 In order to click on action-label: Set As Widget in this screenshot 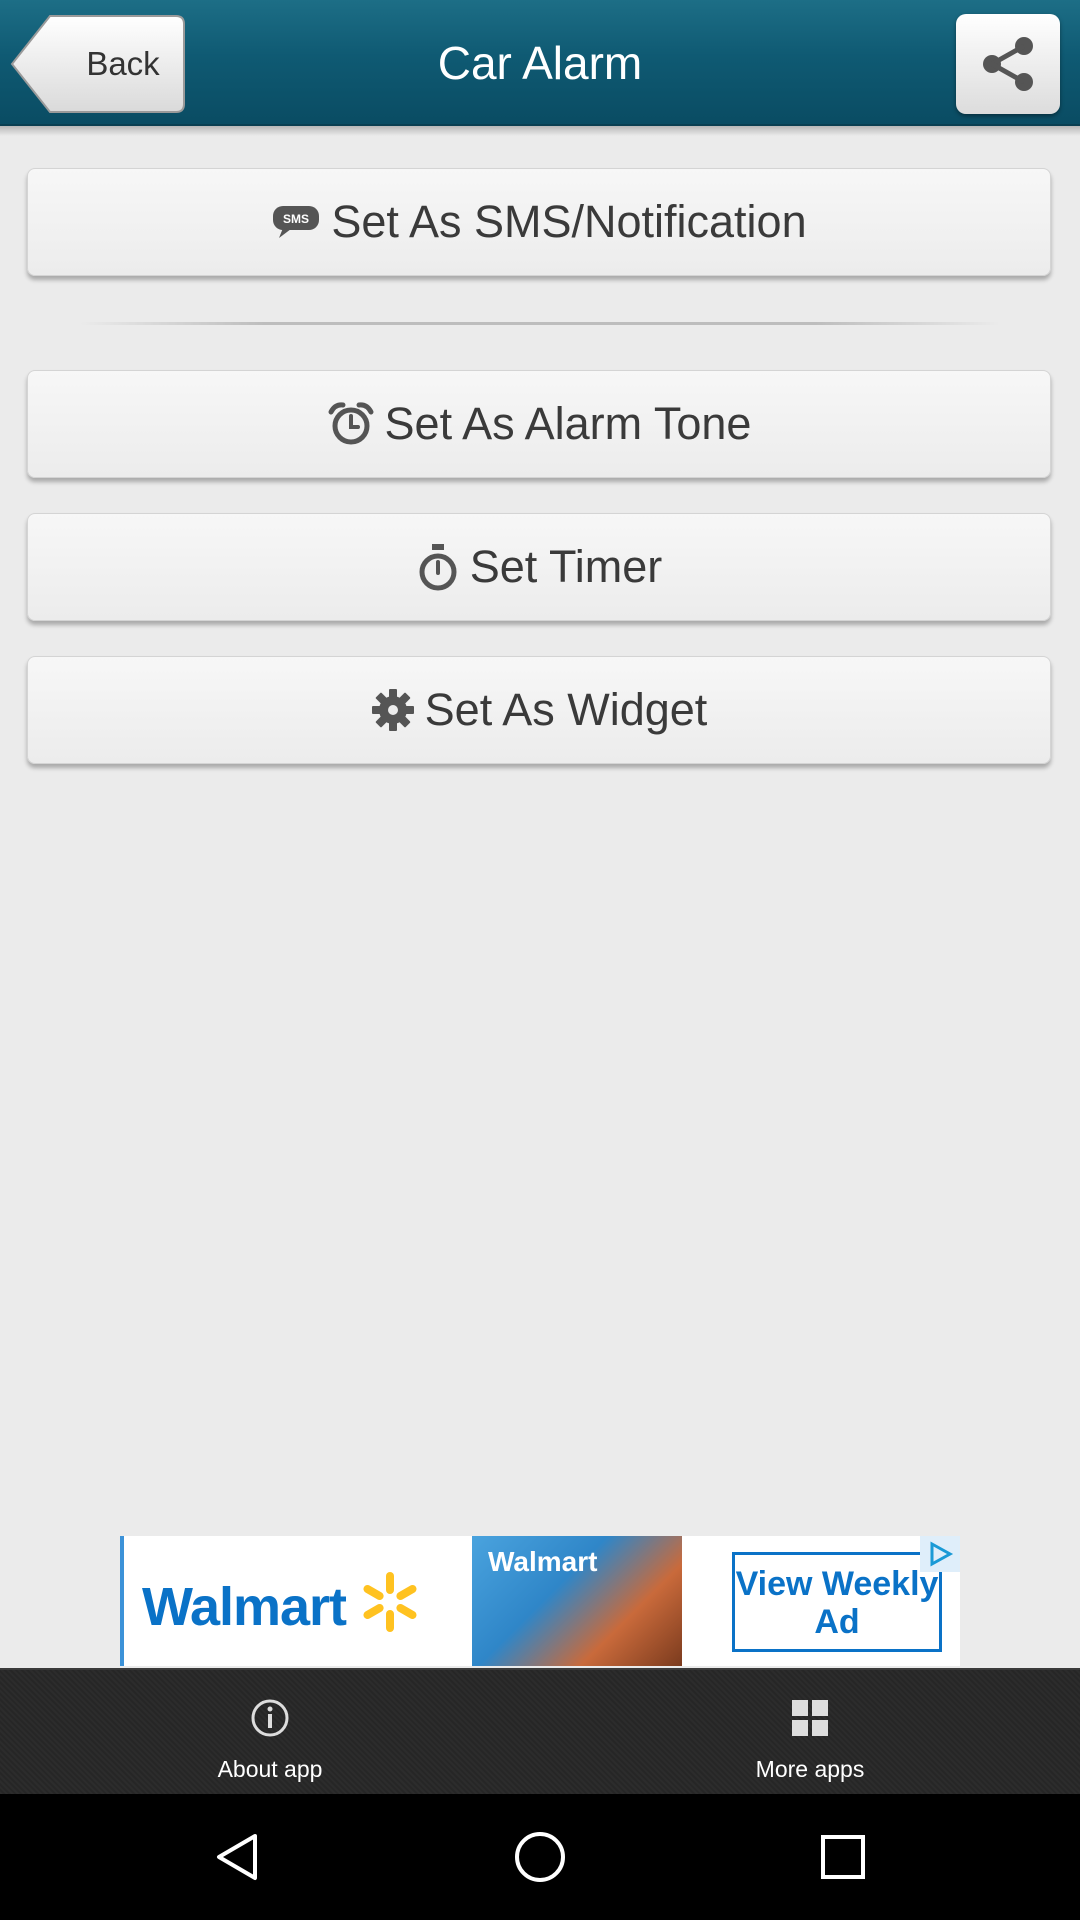, I will do `click(566, 709)`.